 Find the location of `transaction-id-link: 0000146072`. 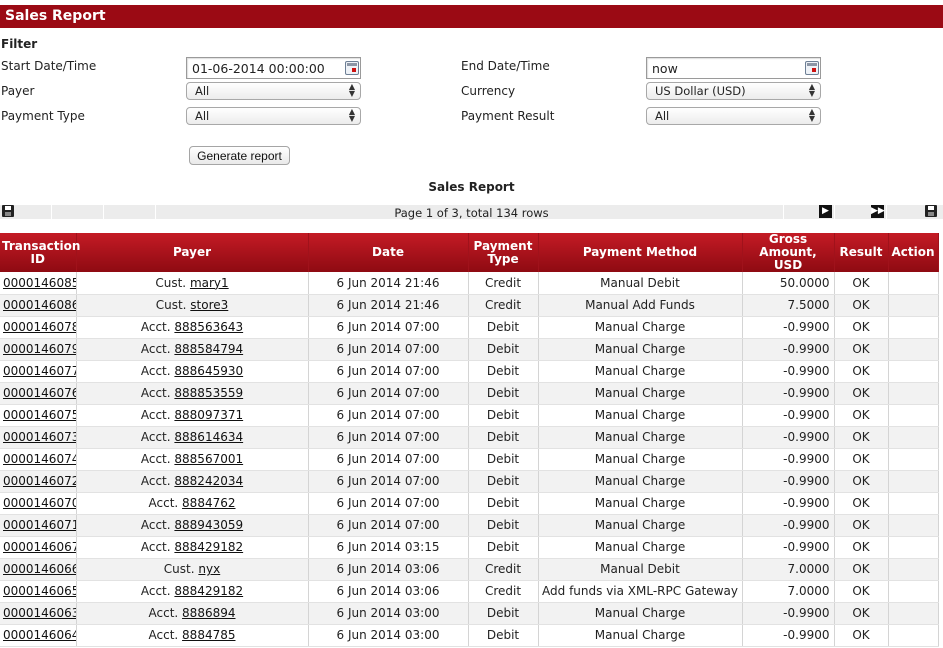

transaction-id-link: 0000146072 is located at coordinates (39, 481).